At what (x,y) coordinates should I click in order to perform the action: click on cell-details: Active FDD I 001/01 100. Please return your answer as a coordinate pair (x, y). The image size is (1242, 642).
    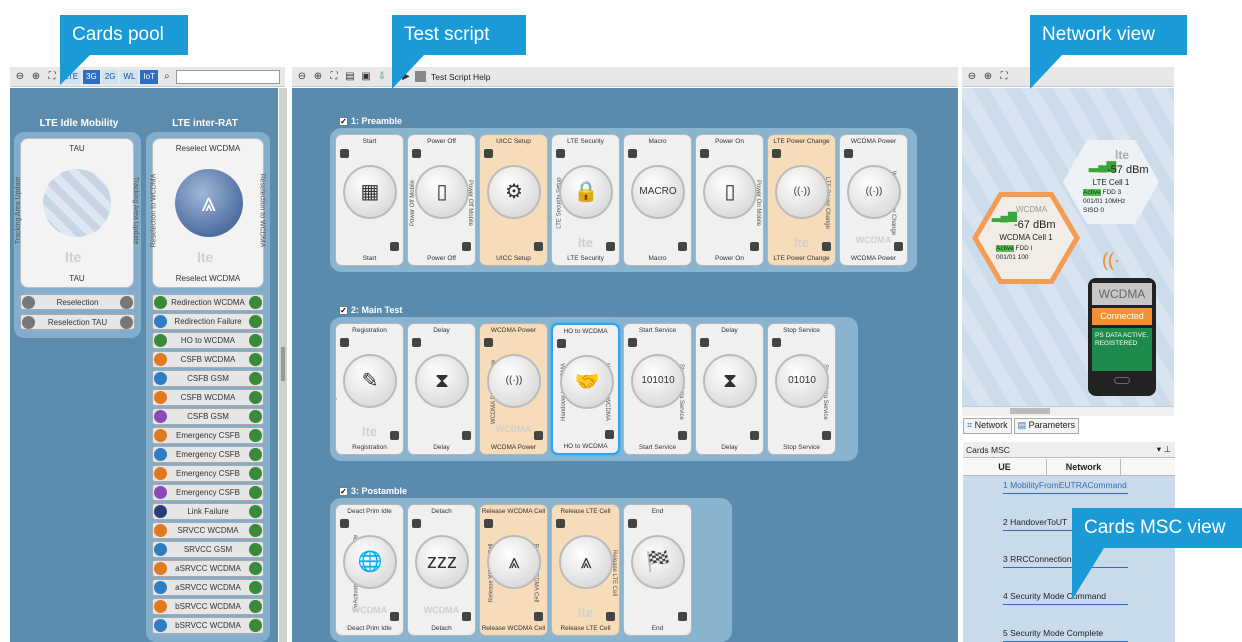
    Looking at the image, I should click on (1014, 253).